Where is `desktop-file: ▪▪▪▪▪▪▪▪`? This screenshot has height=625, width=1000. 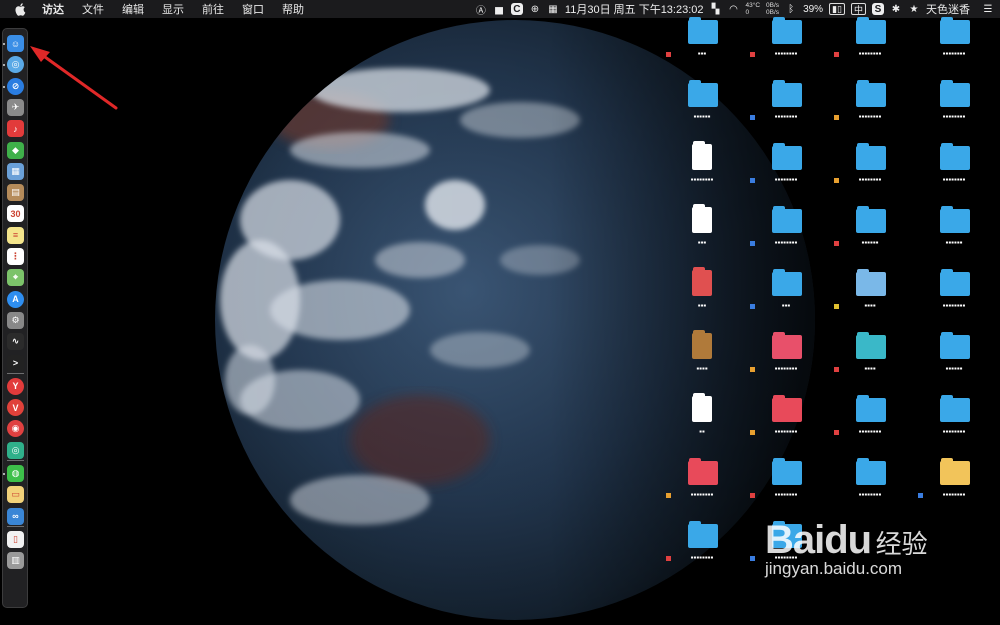
desktop-file: ▪▪▪▪▪▪▪▪ is located at coordinates (702, 171).